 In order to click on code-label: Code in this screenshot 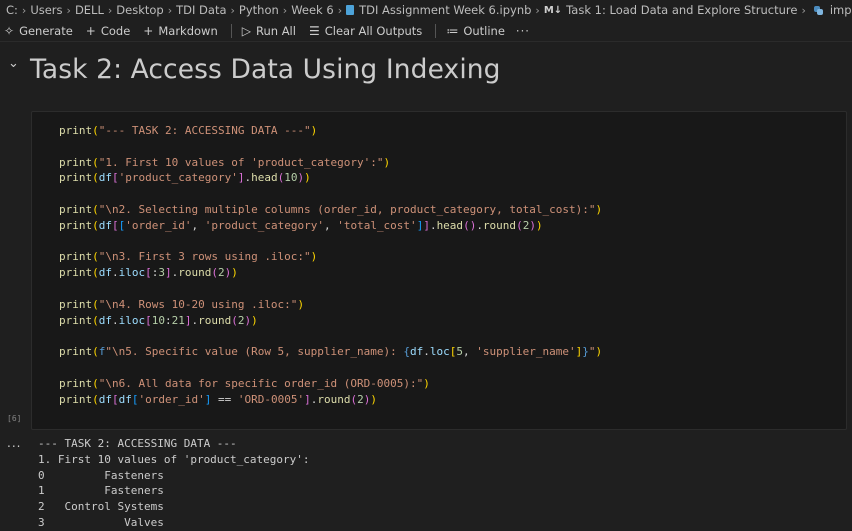, I will do `click(115, 30)`.